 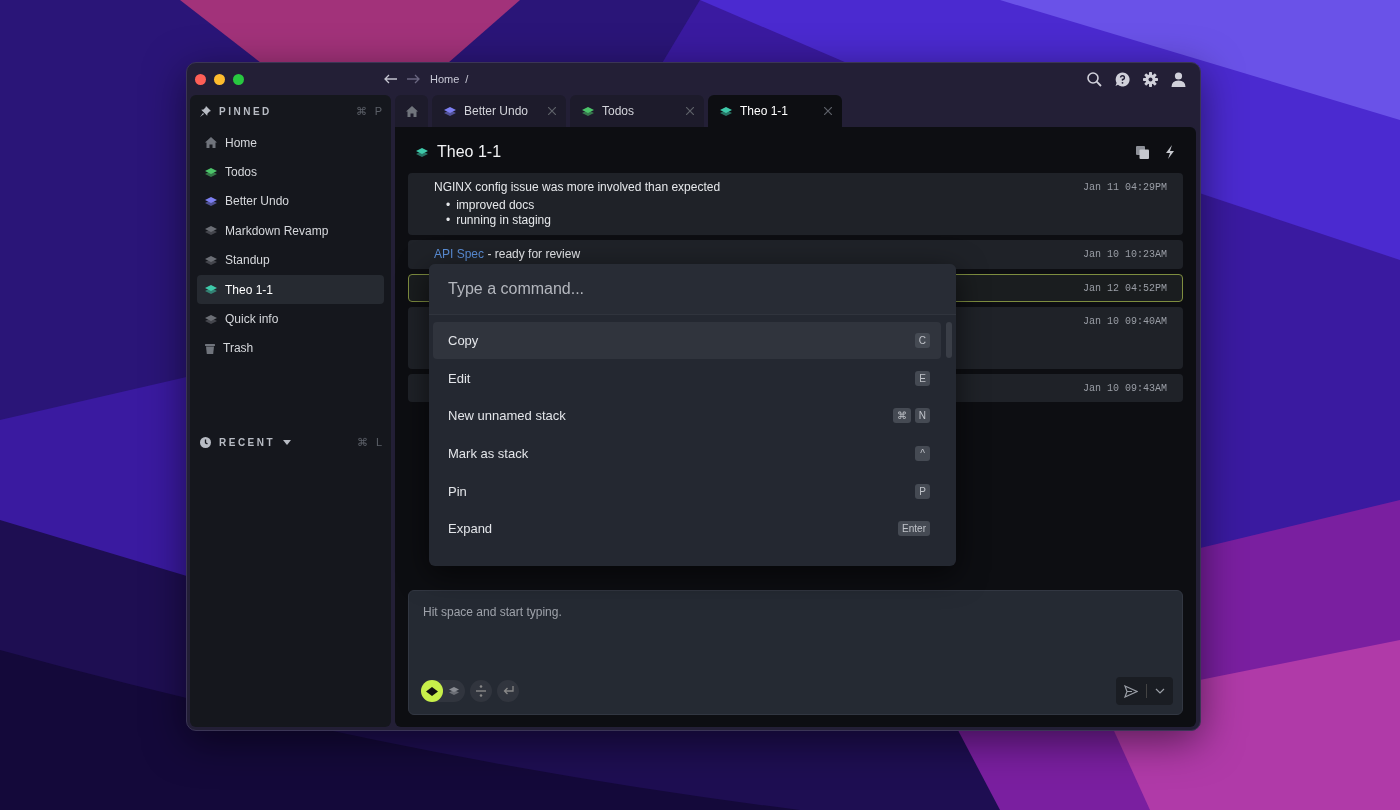 What do you see at coordinates (219, 79) in the screenshot?
I see `minimize-window-button` at bounding box center [219, 79].